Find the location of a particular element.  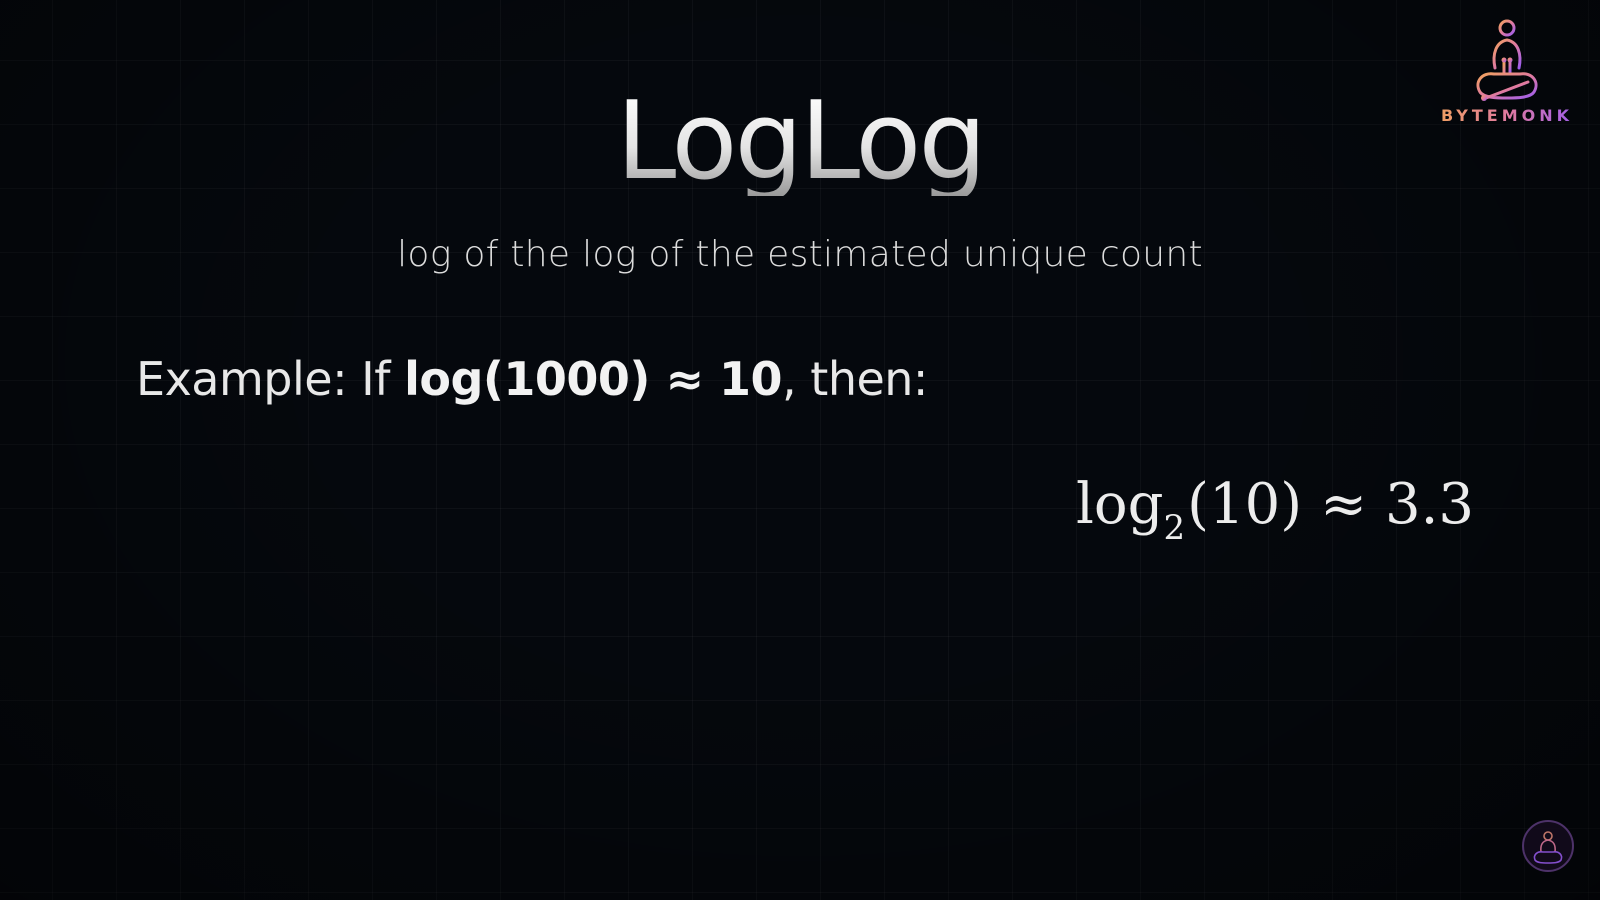

brand-name: BYTEMONK is located at coordinates (1507, 115).